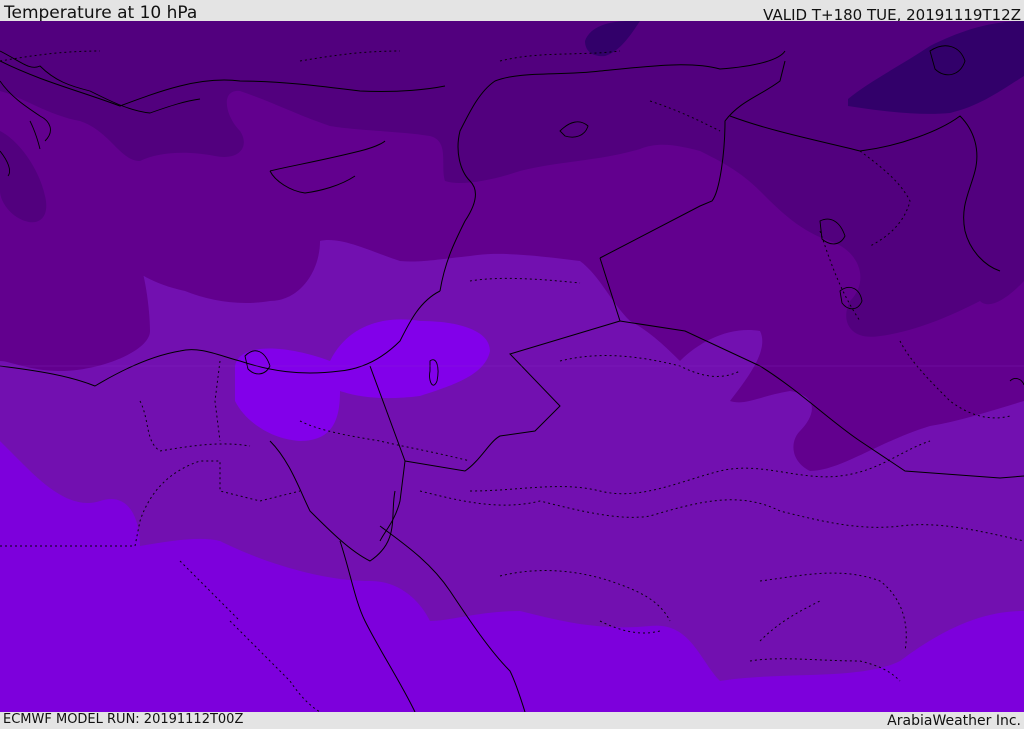 The image size is (1024, 729). Describe the element at coordinates (101, 13) in the screenshot. I see `chart-title: Temperature at 10 hPa` at that location.